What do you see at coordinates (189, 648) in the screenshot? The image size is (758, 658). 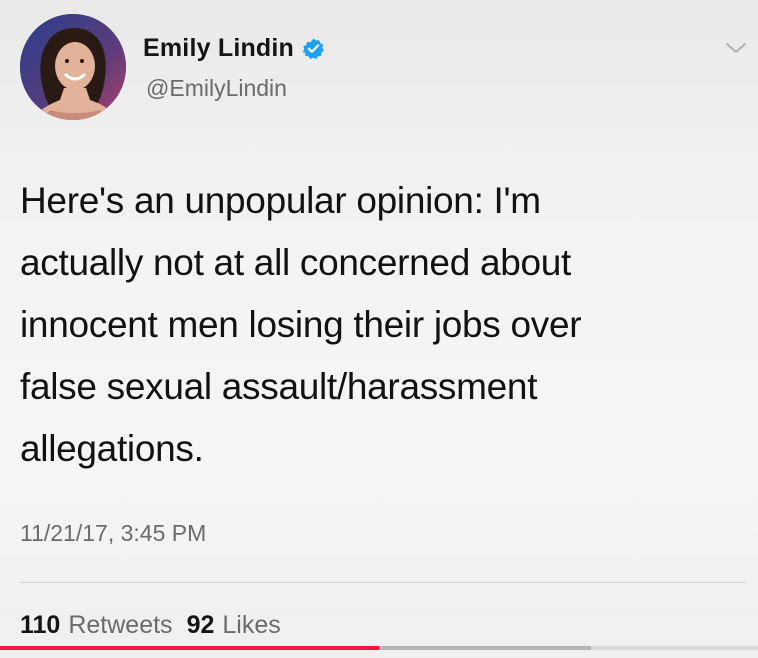 I see `video-progress-fill` at bounding box center [189, 648].